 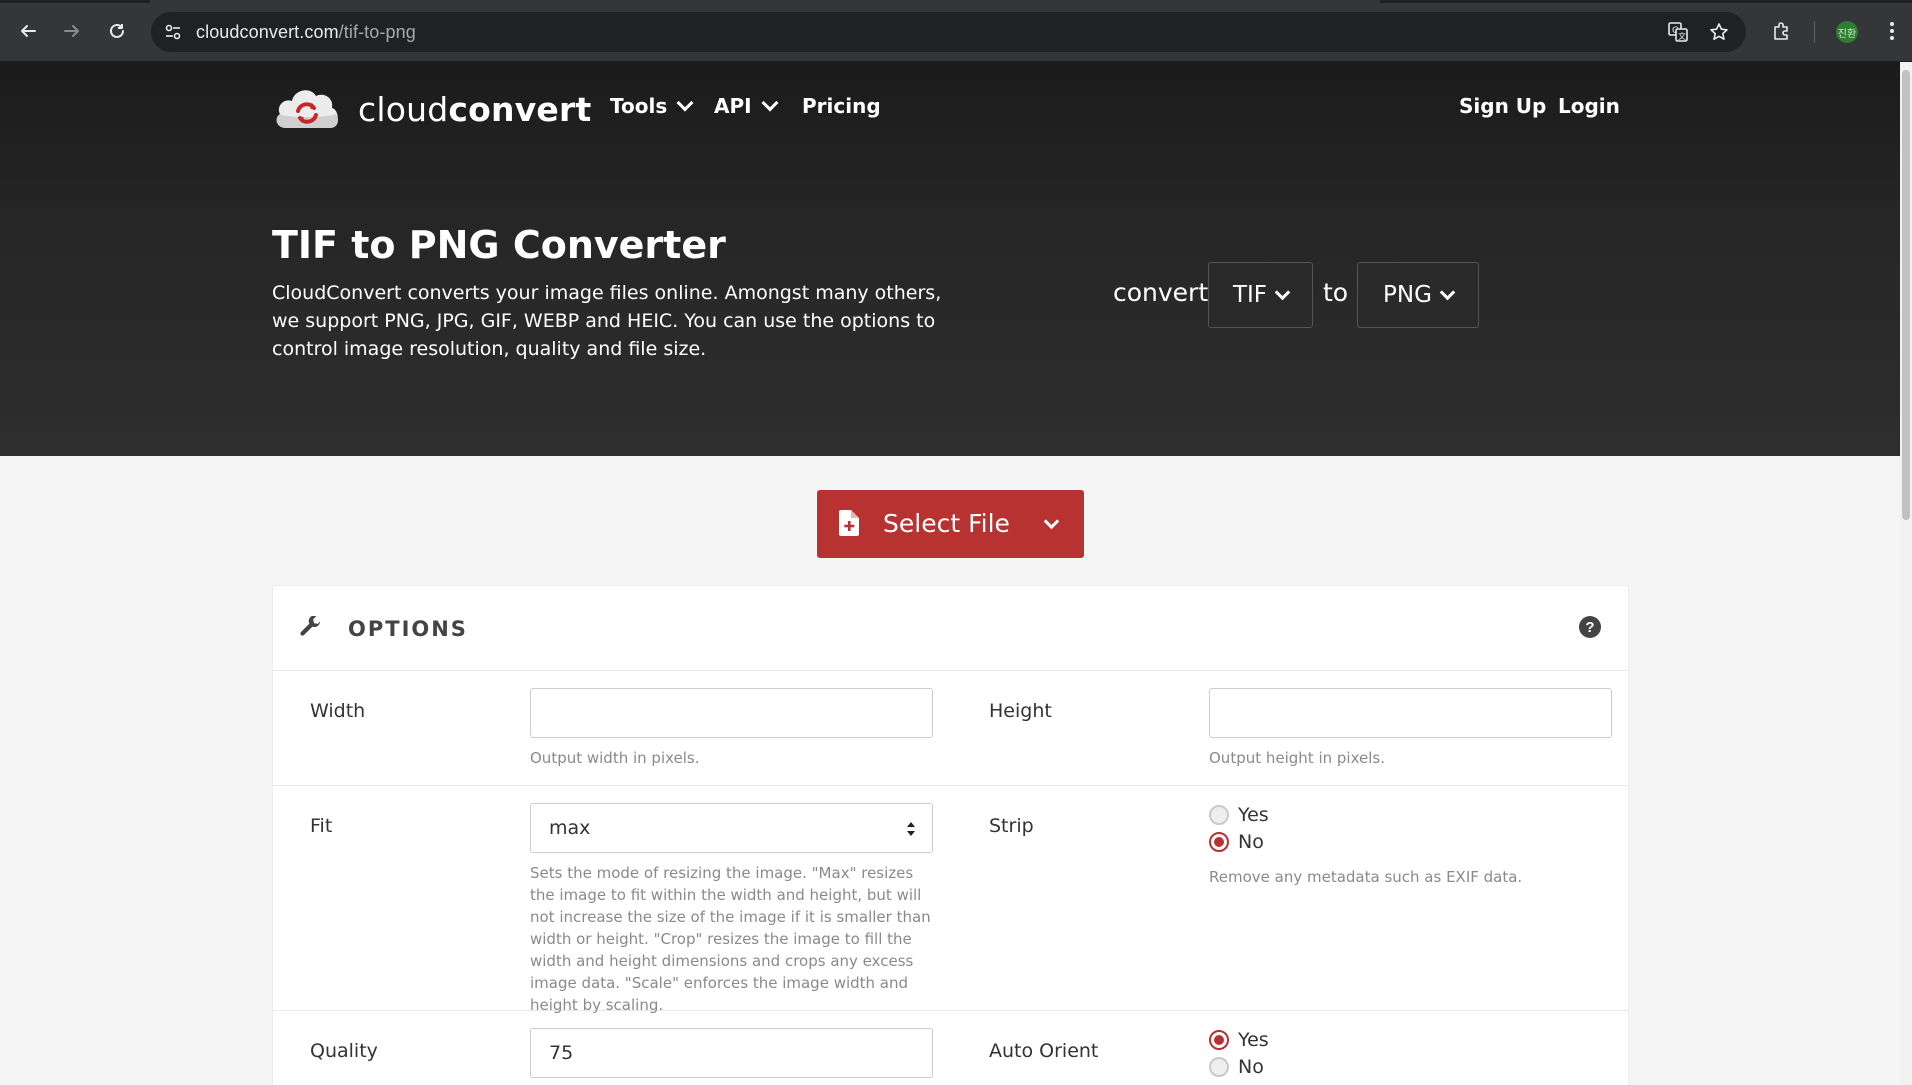 I want to click on nav-pricing-label: Pricing, so click(x=841, y=106).